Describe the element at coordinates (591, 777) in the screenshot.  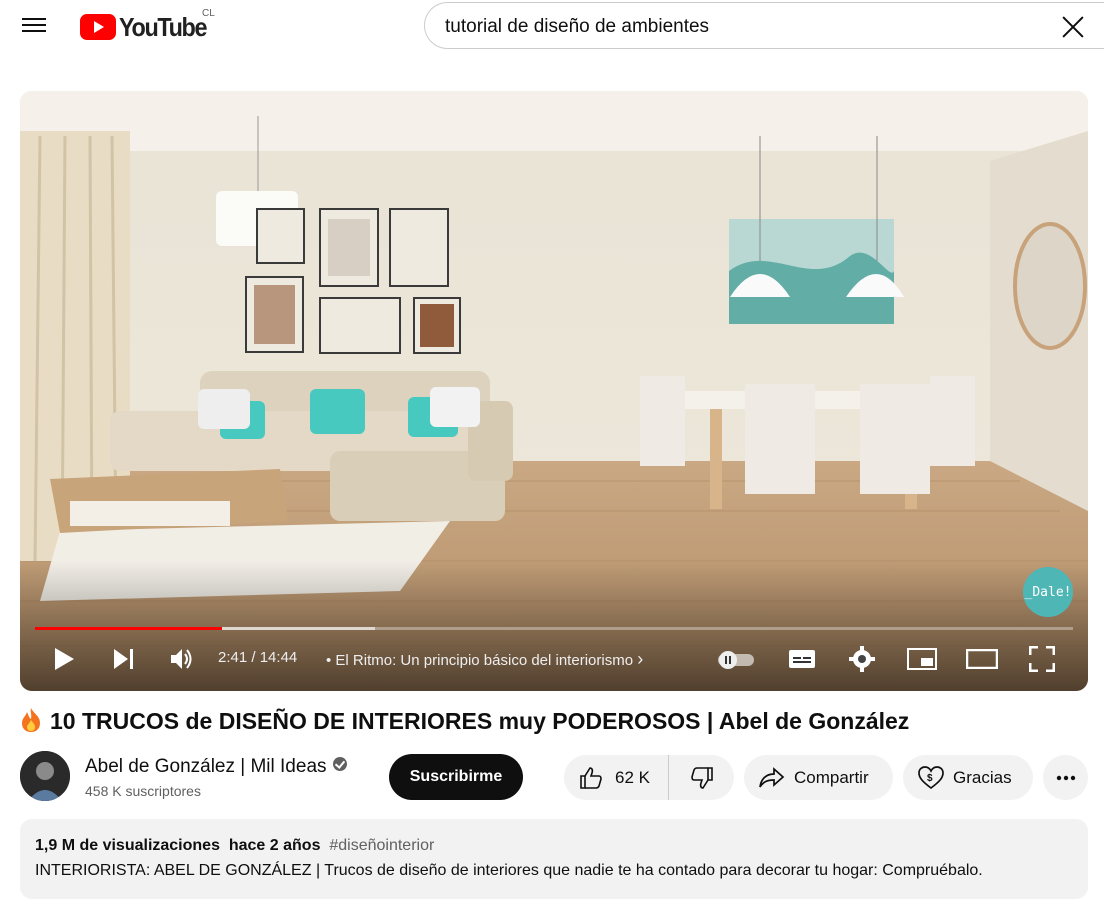
I see `thumbs-up-icon` at that location.